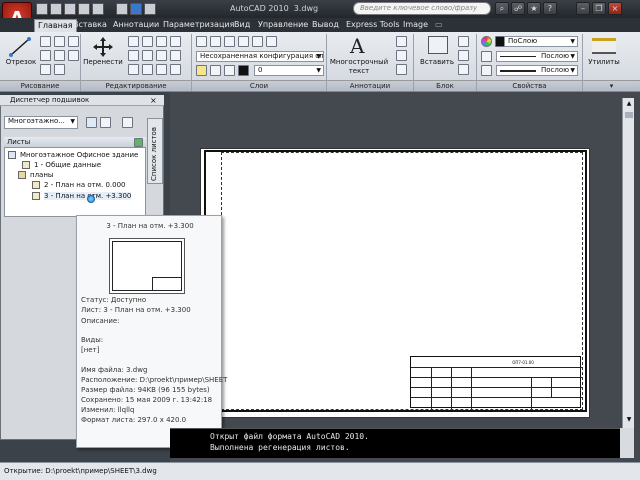 This screenshot has width=640, height=480. I want to click on trim-icon, so click(147, 41).